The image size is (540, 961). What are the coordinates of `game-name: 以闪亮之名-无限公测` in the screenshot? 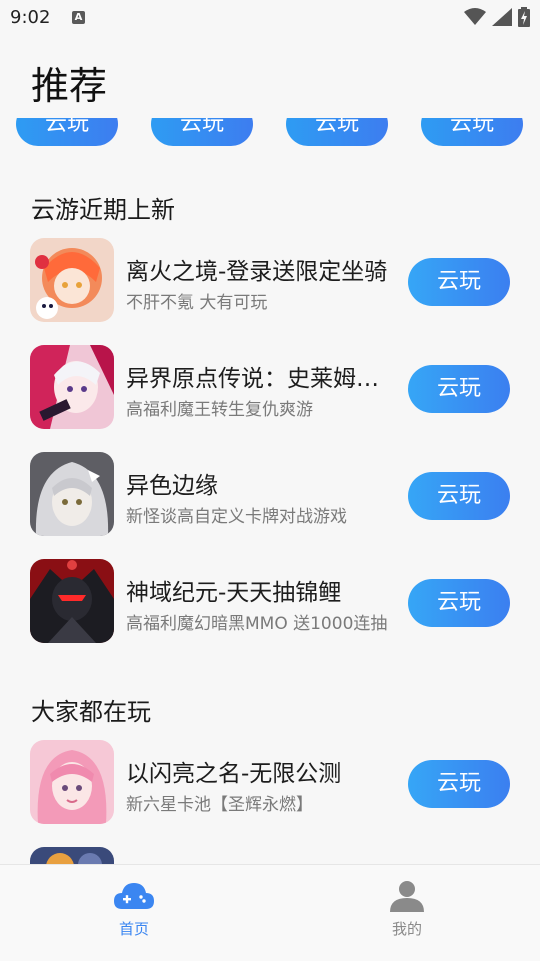 It's located at (234, 774).